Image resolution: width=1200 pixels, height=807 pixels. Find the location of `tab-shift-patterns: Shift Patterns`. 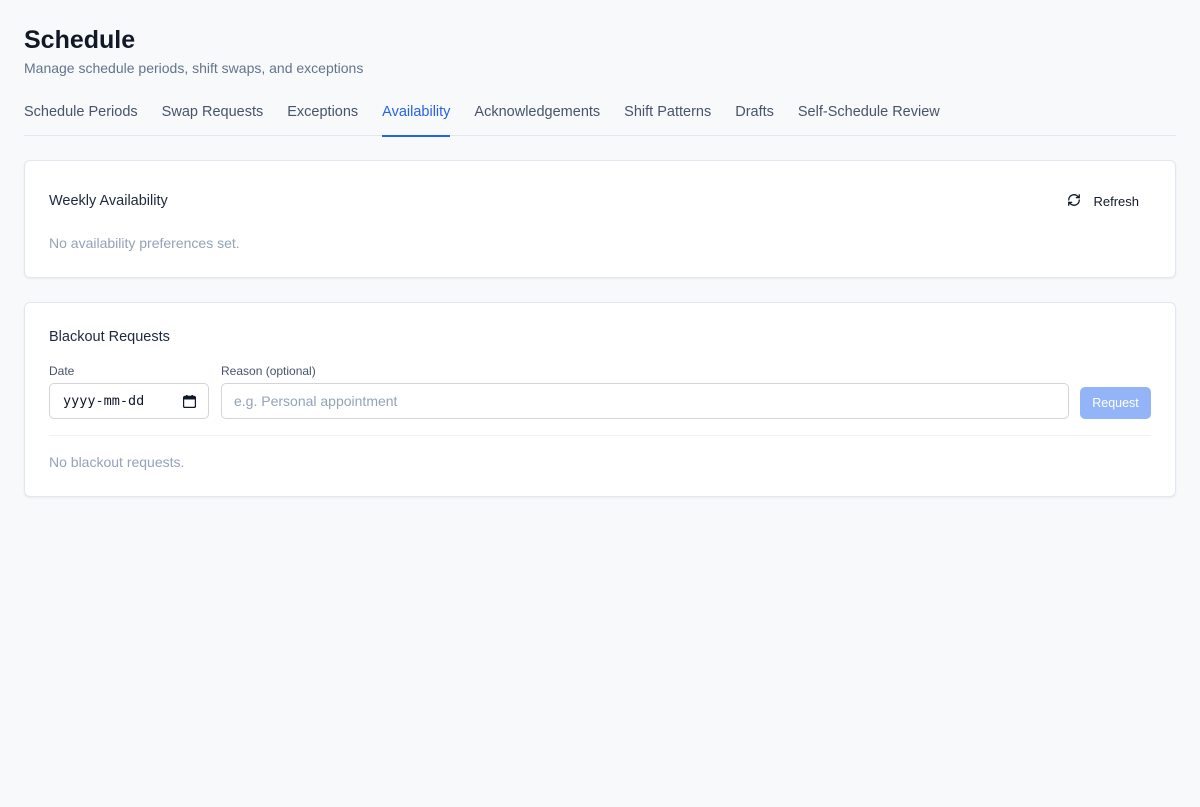

tab-shift-patterns: Shift Patterns is located at coordinates (667, 118).